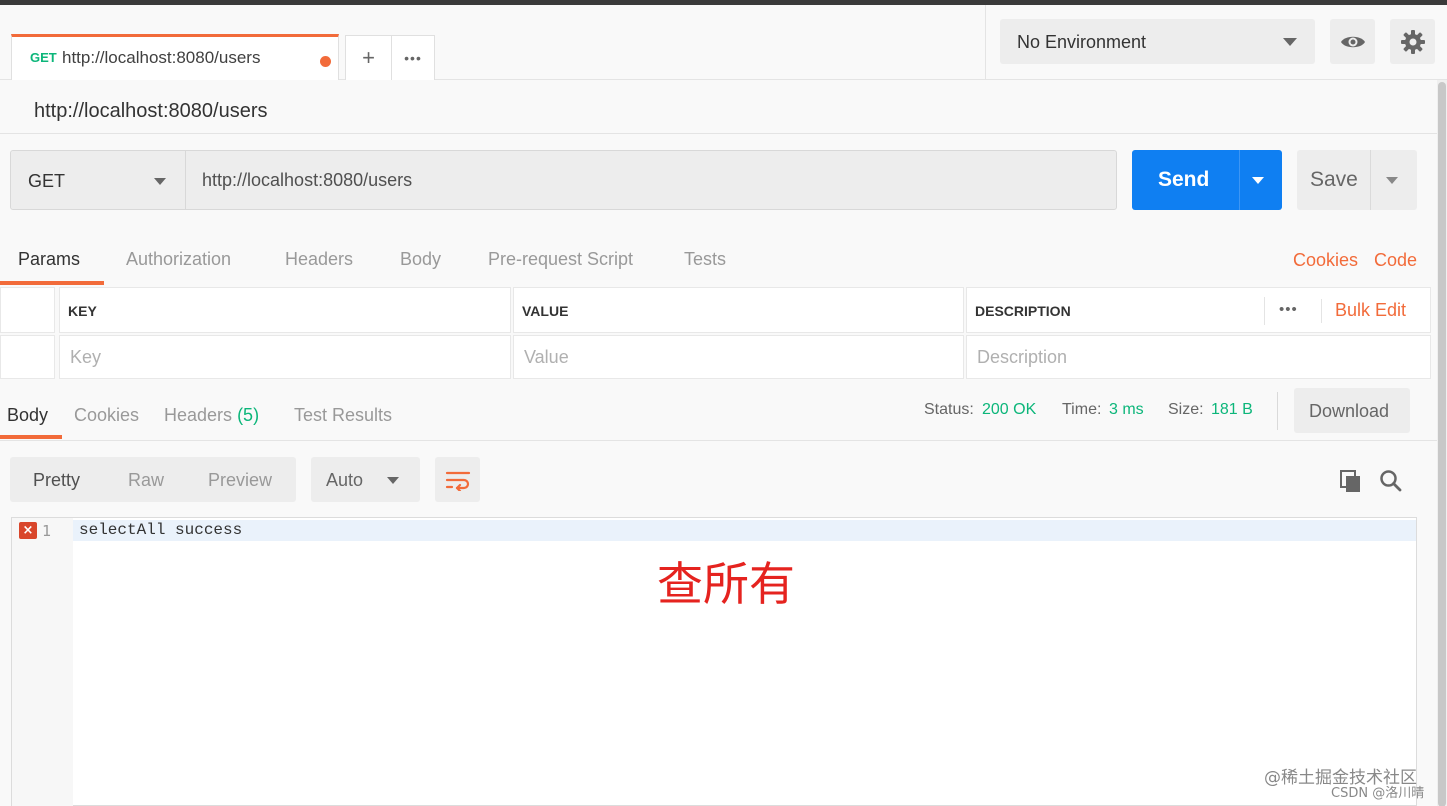  Describe the element at coordinates (705, 259) in the screenshot. I see `tab-tests: Tests` at that location.